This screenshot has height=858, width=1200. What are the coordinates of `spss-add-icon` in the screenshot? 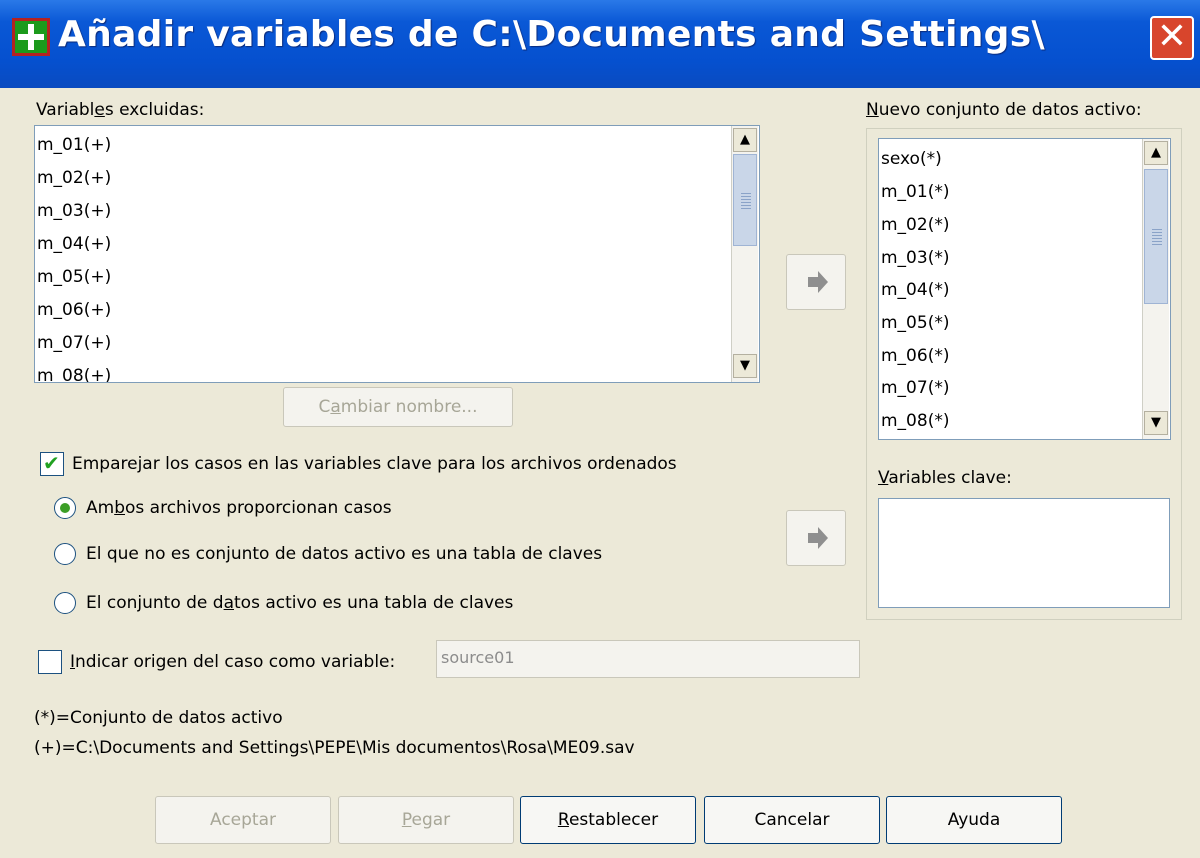 It's located at (31, 37).